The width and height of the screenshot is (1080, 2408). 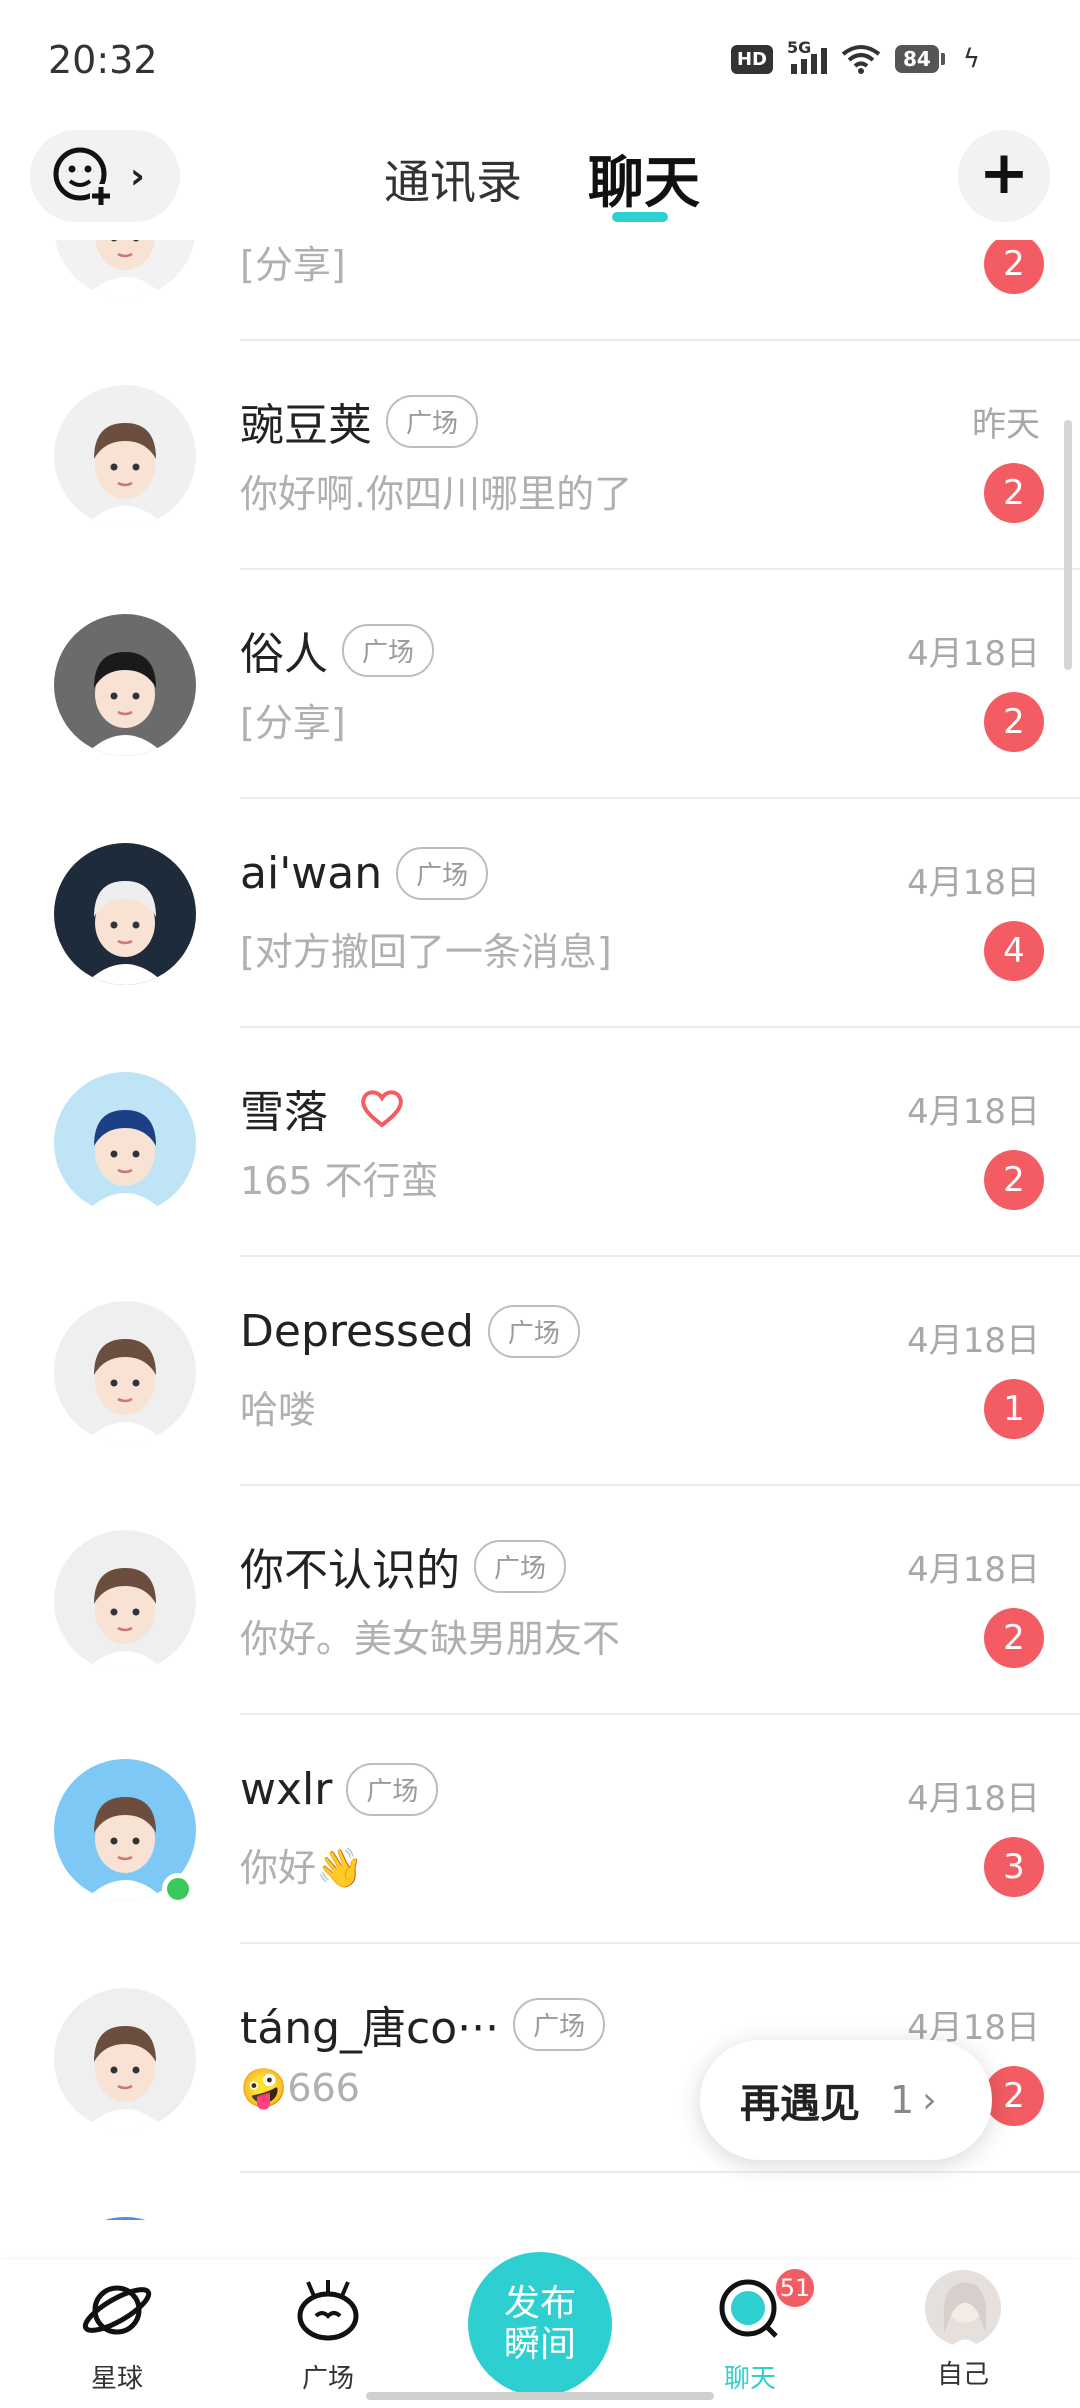 I want to click on emoji-status-button: ›, so click(x=105, y=176).